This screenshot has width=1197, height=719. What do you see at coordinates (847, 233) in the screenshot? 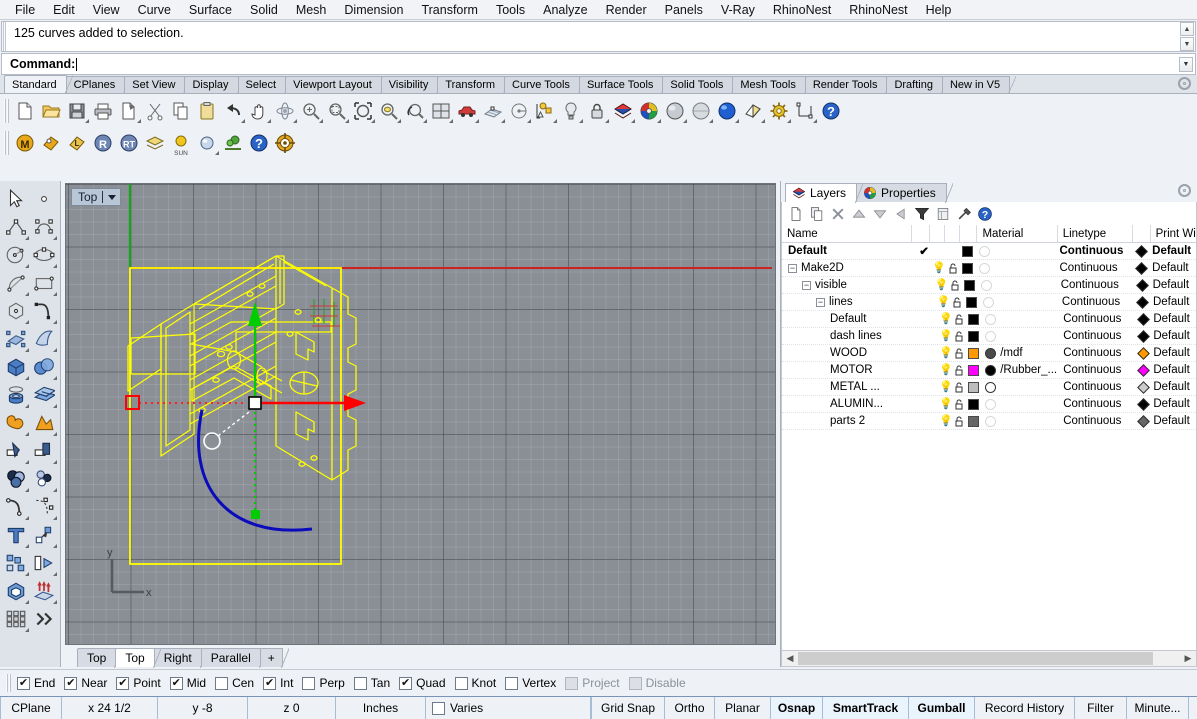
I see `col-header-name: Name` at bounding box center [847, 233].